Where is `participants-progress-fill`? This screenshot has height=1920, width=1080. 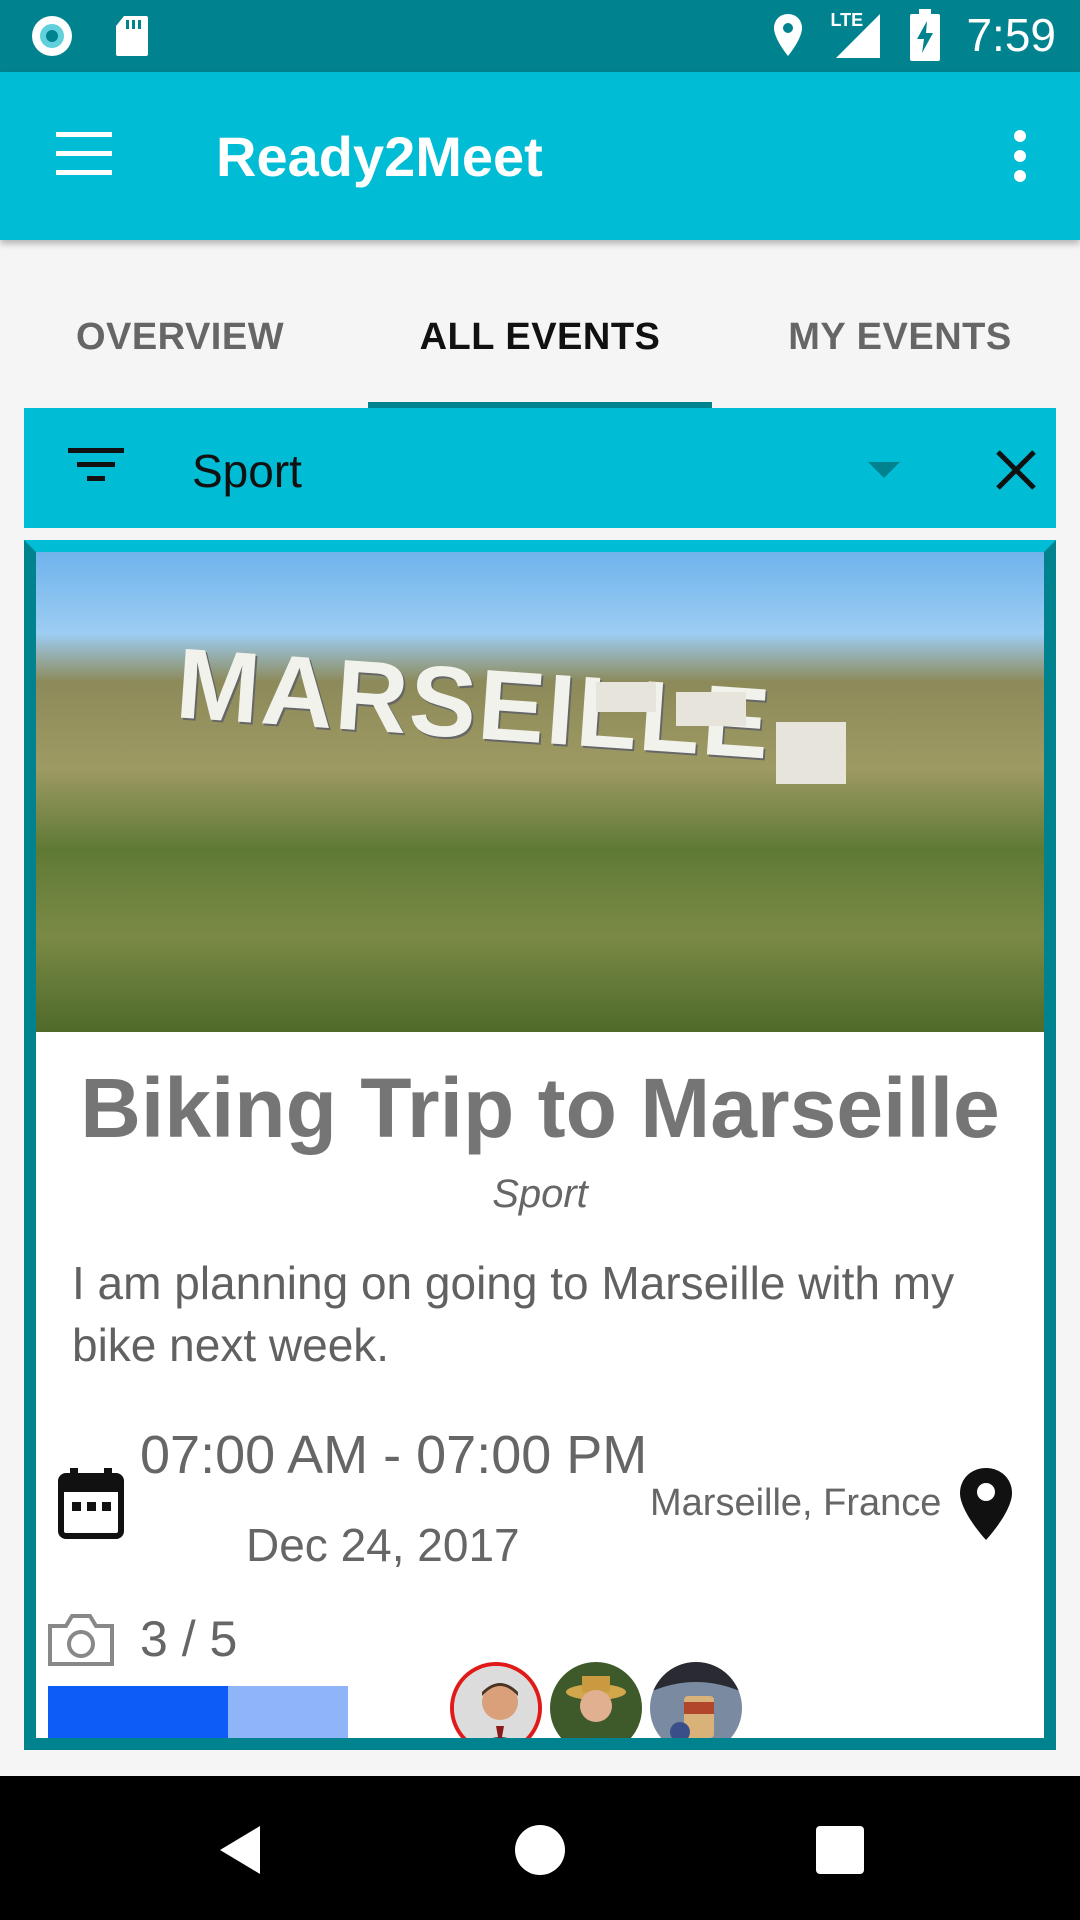 participants-progress-fill is located at coordinates (138, 1712).